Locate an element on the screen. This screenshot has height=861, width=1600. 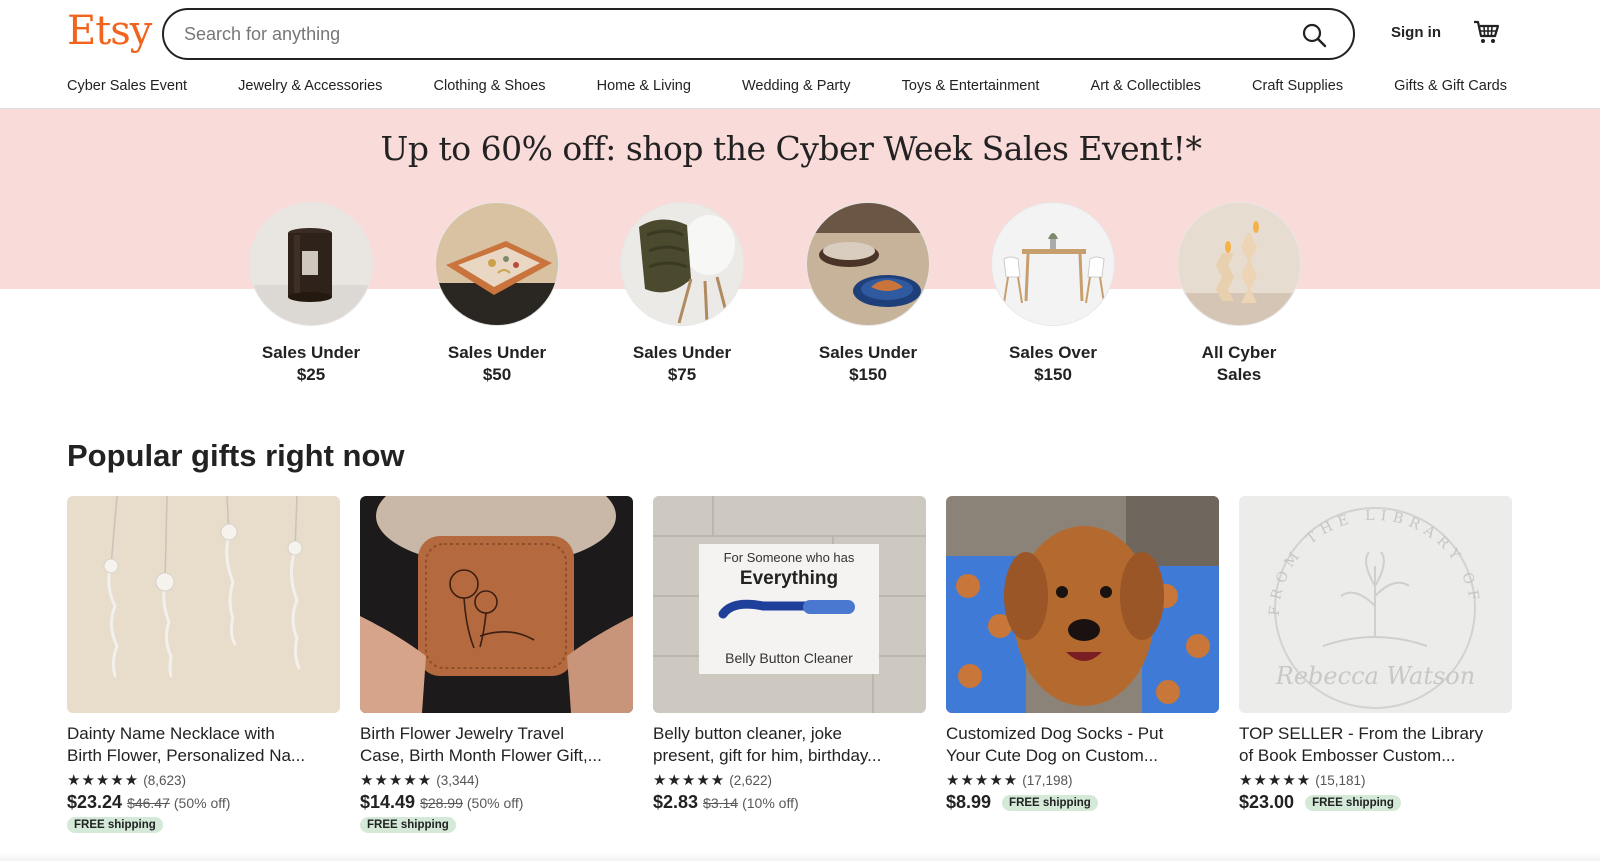
product-image-dog-socks is located at coordinates (1082, 604).